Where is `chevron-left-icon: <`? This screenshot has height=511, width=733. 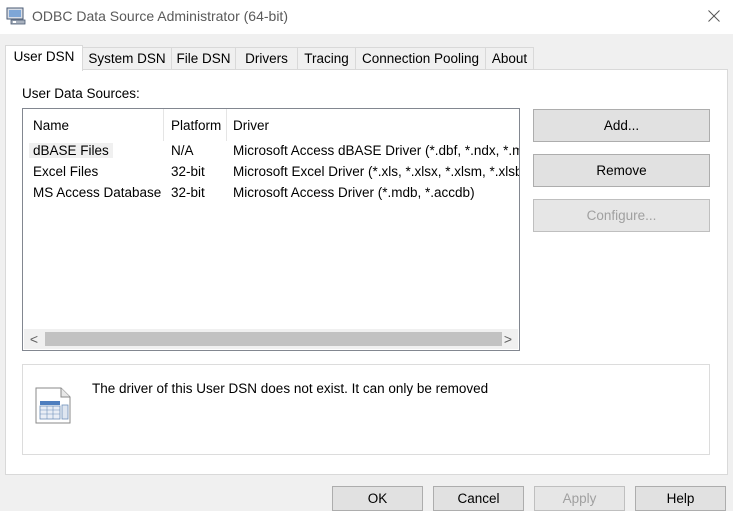 chevron-left-icon: < is located at coordinates (34, 339).